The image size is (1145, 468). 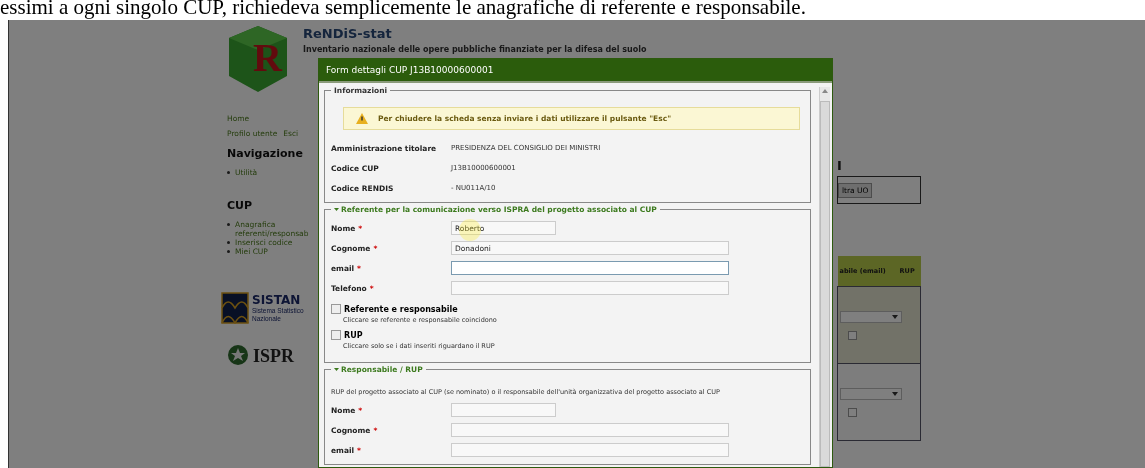 What do you see at coordinates (240, 205) in the screenshot?
I see `section-heading: CUP` at bounding box center [240, 205].